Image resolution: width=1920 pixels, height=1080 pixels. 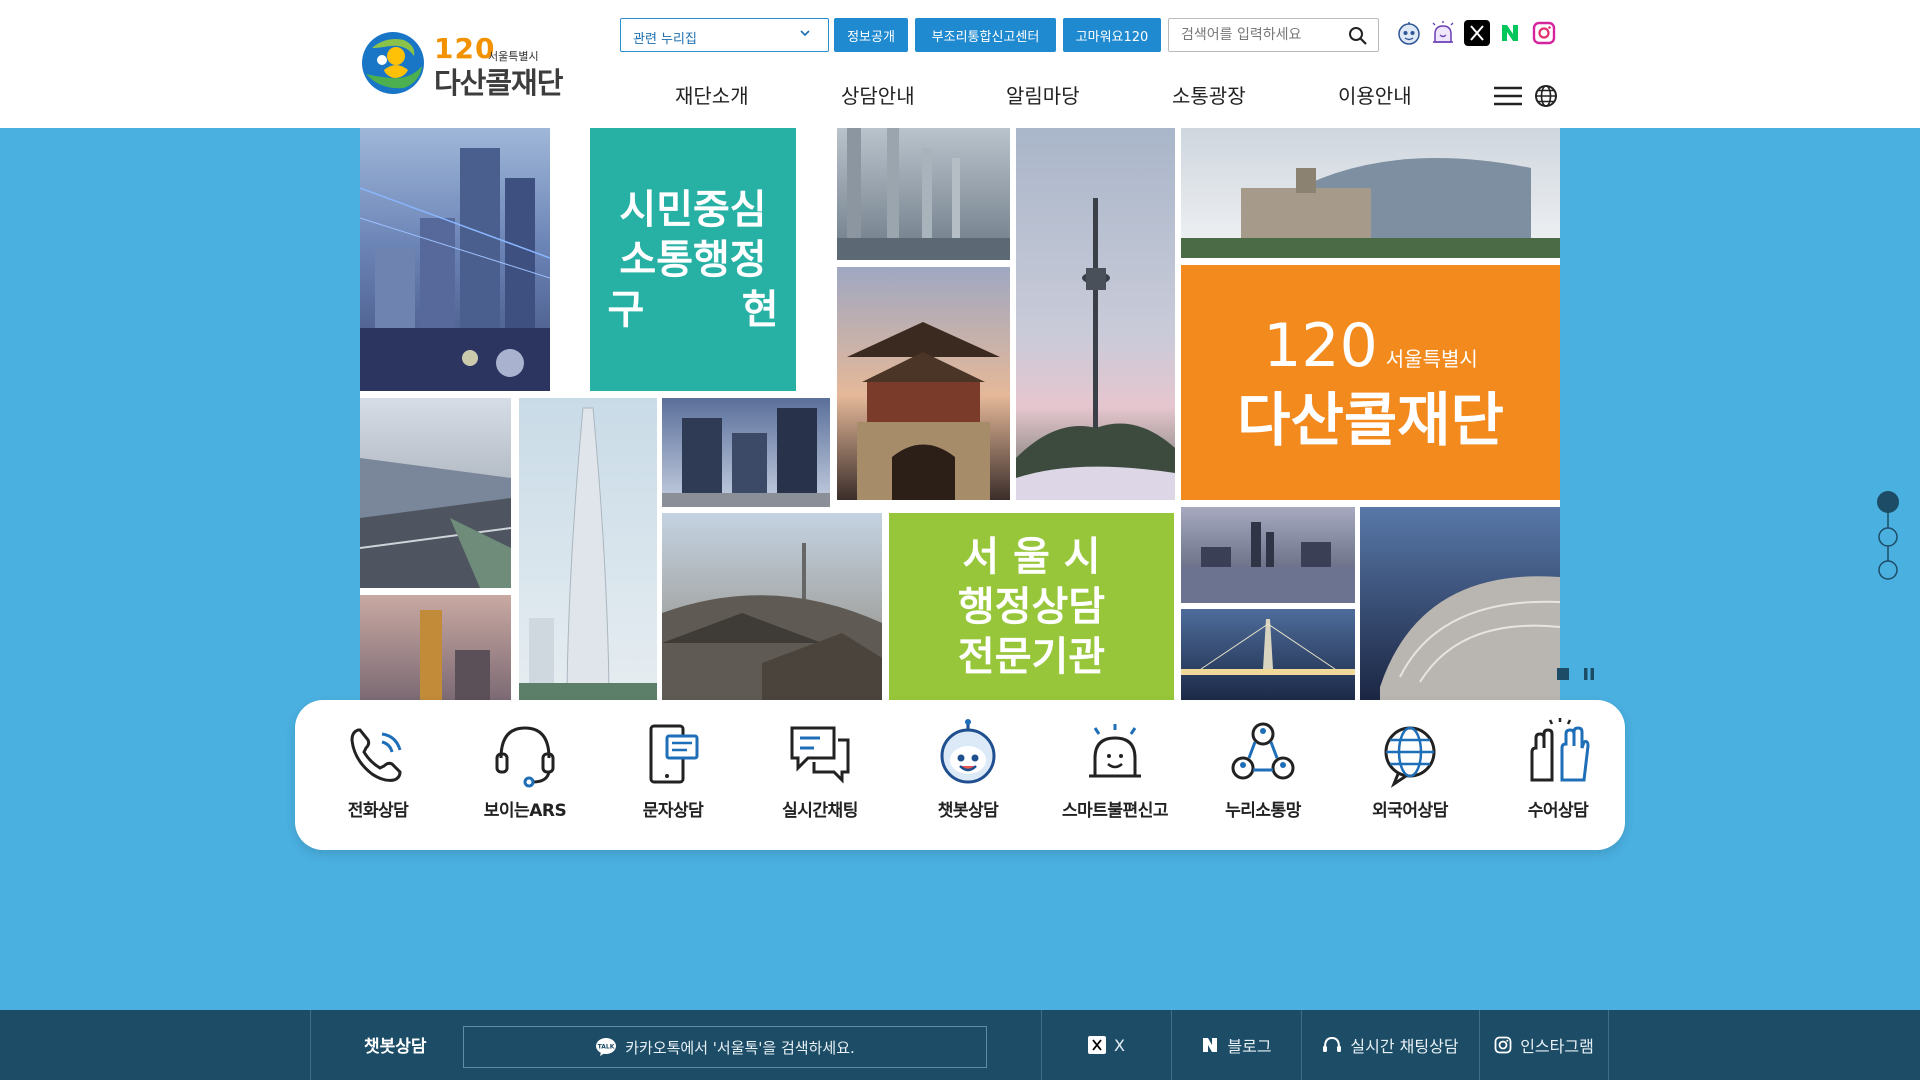 What do you see at coordinates (1508, 96) in the screenshot?
I see `hamburger-menu-icon` at bounding box center [1508, 96].